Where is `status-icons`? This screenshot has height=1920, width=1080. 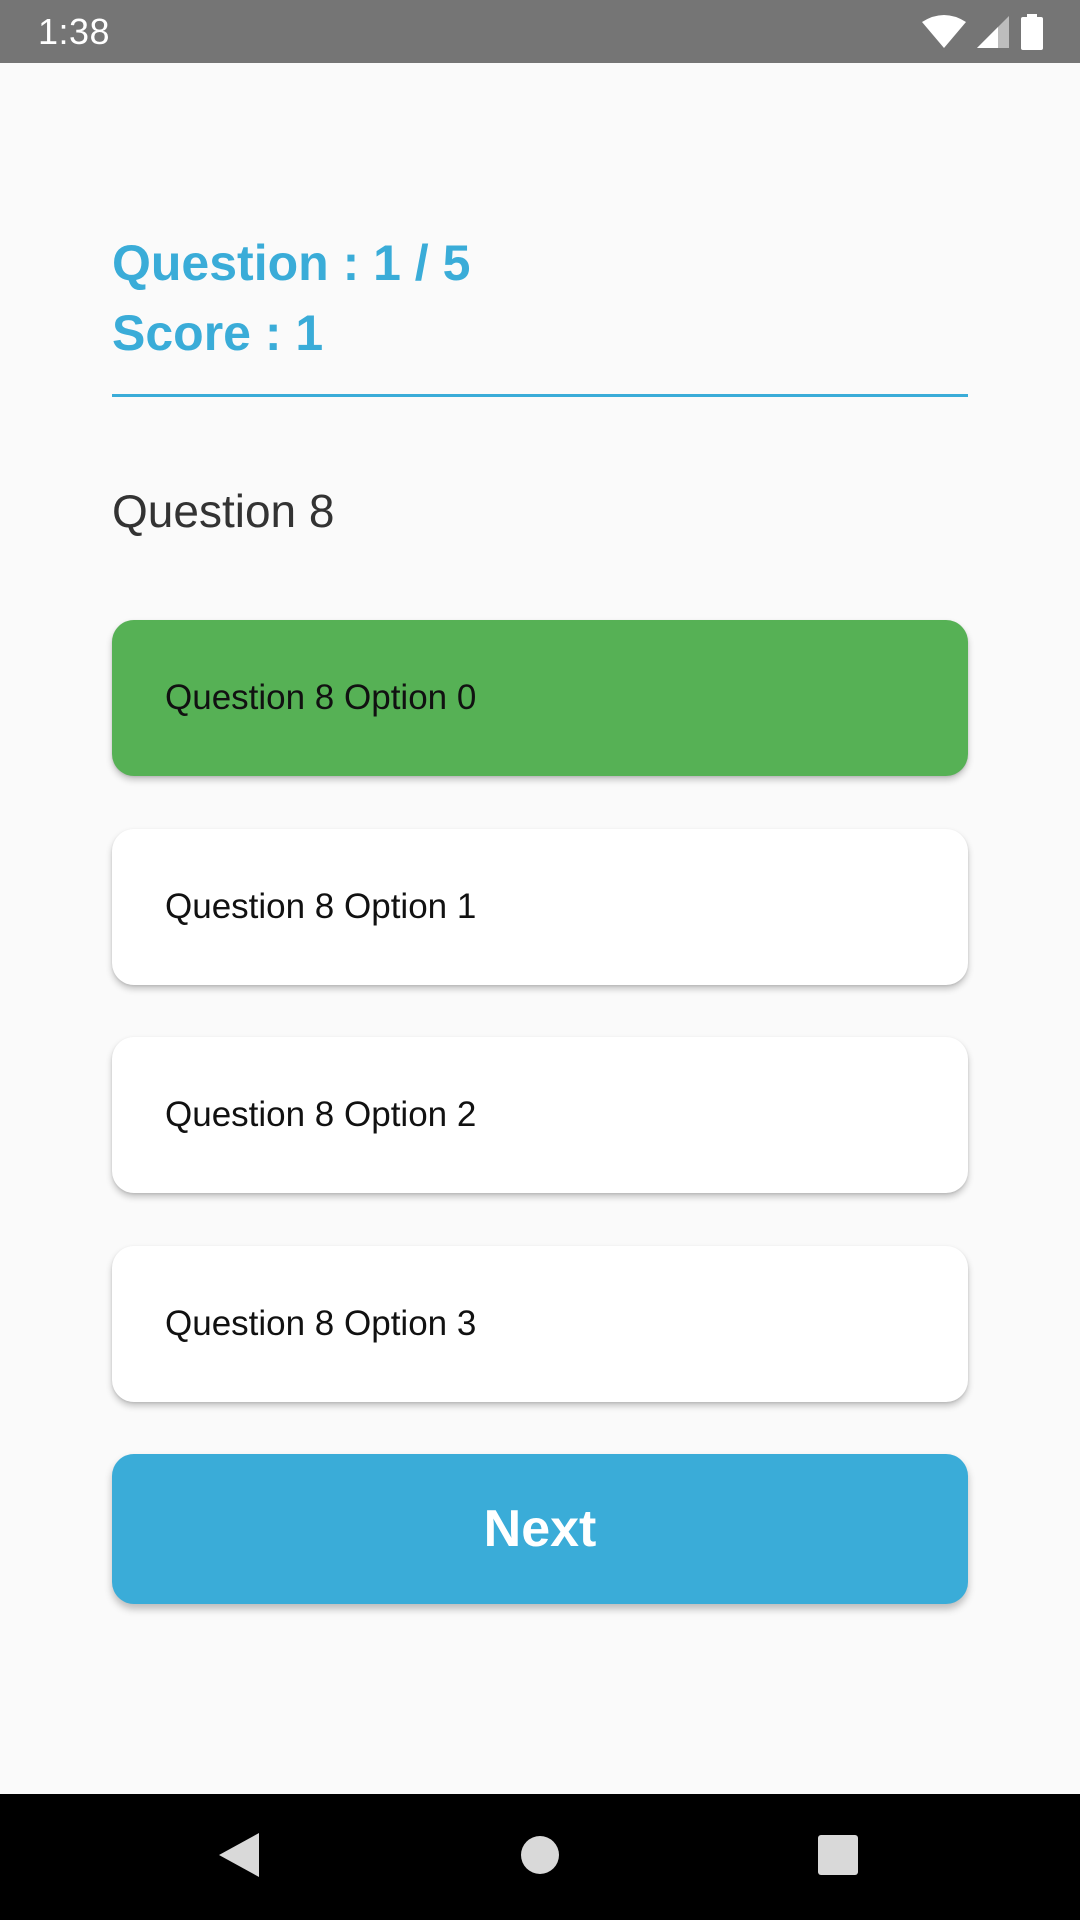 status-icons is located at coordinates (983, 31).